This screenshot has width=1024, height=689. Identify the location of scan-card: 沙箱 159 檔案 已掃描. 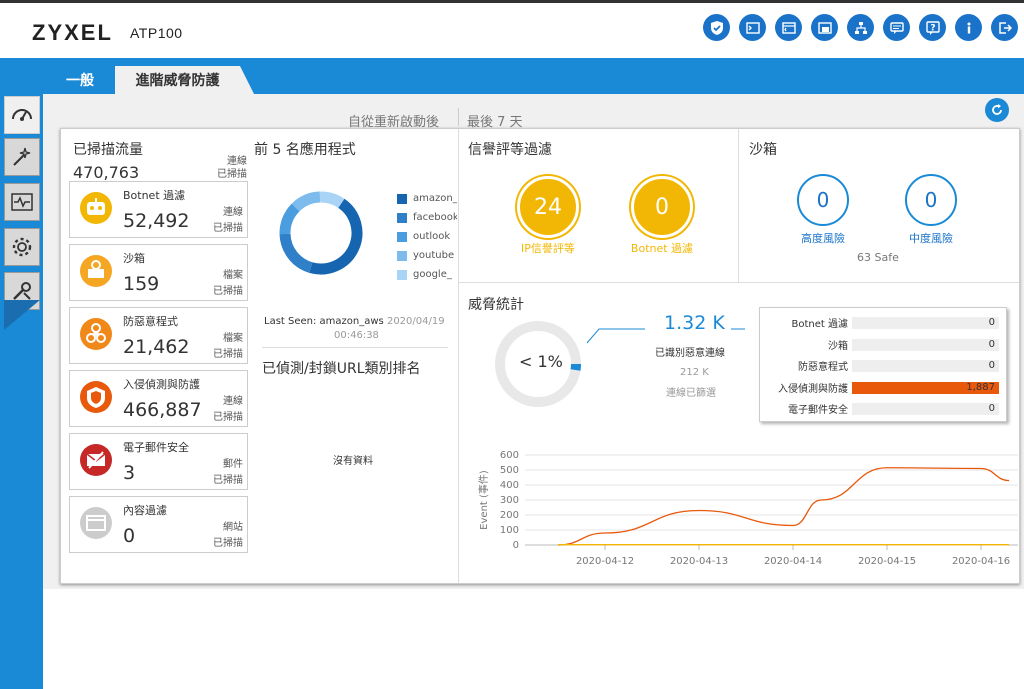
(158, 272).